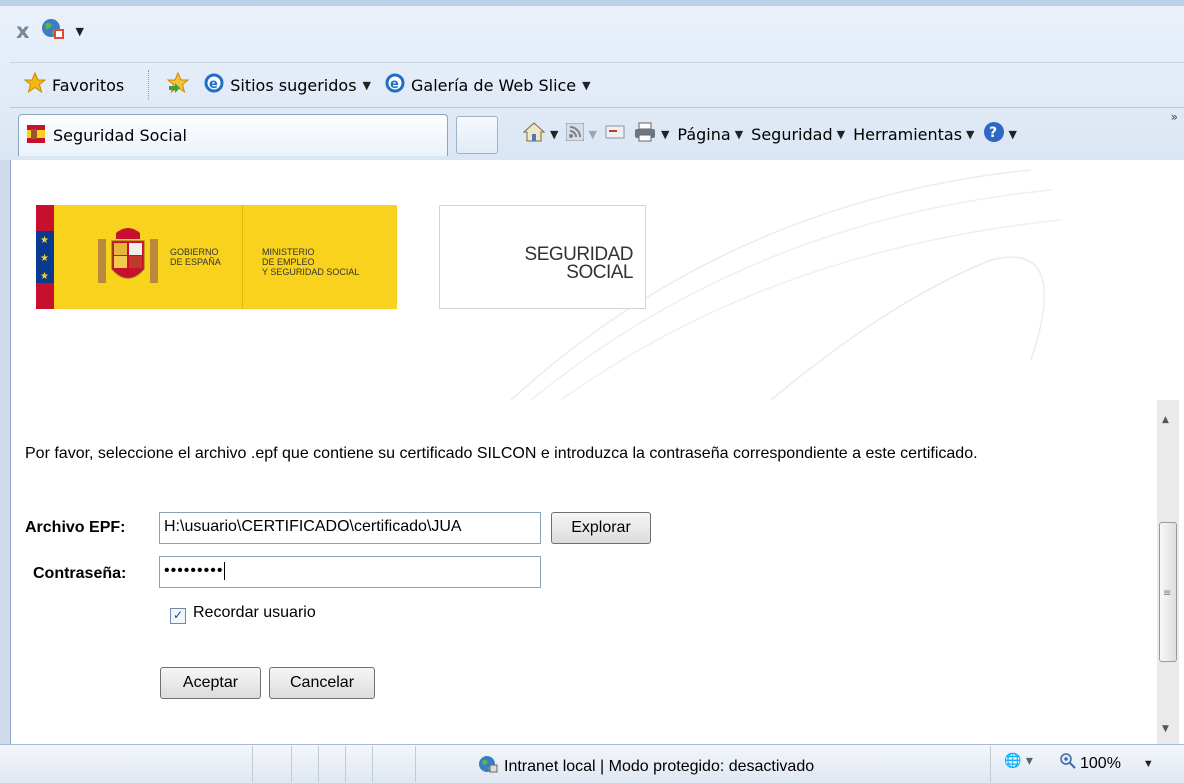 The height and width of the screenshot is (783, 1184). I want to click on gobierno-line: GOBIERNO, so click(194, 252).